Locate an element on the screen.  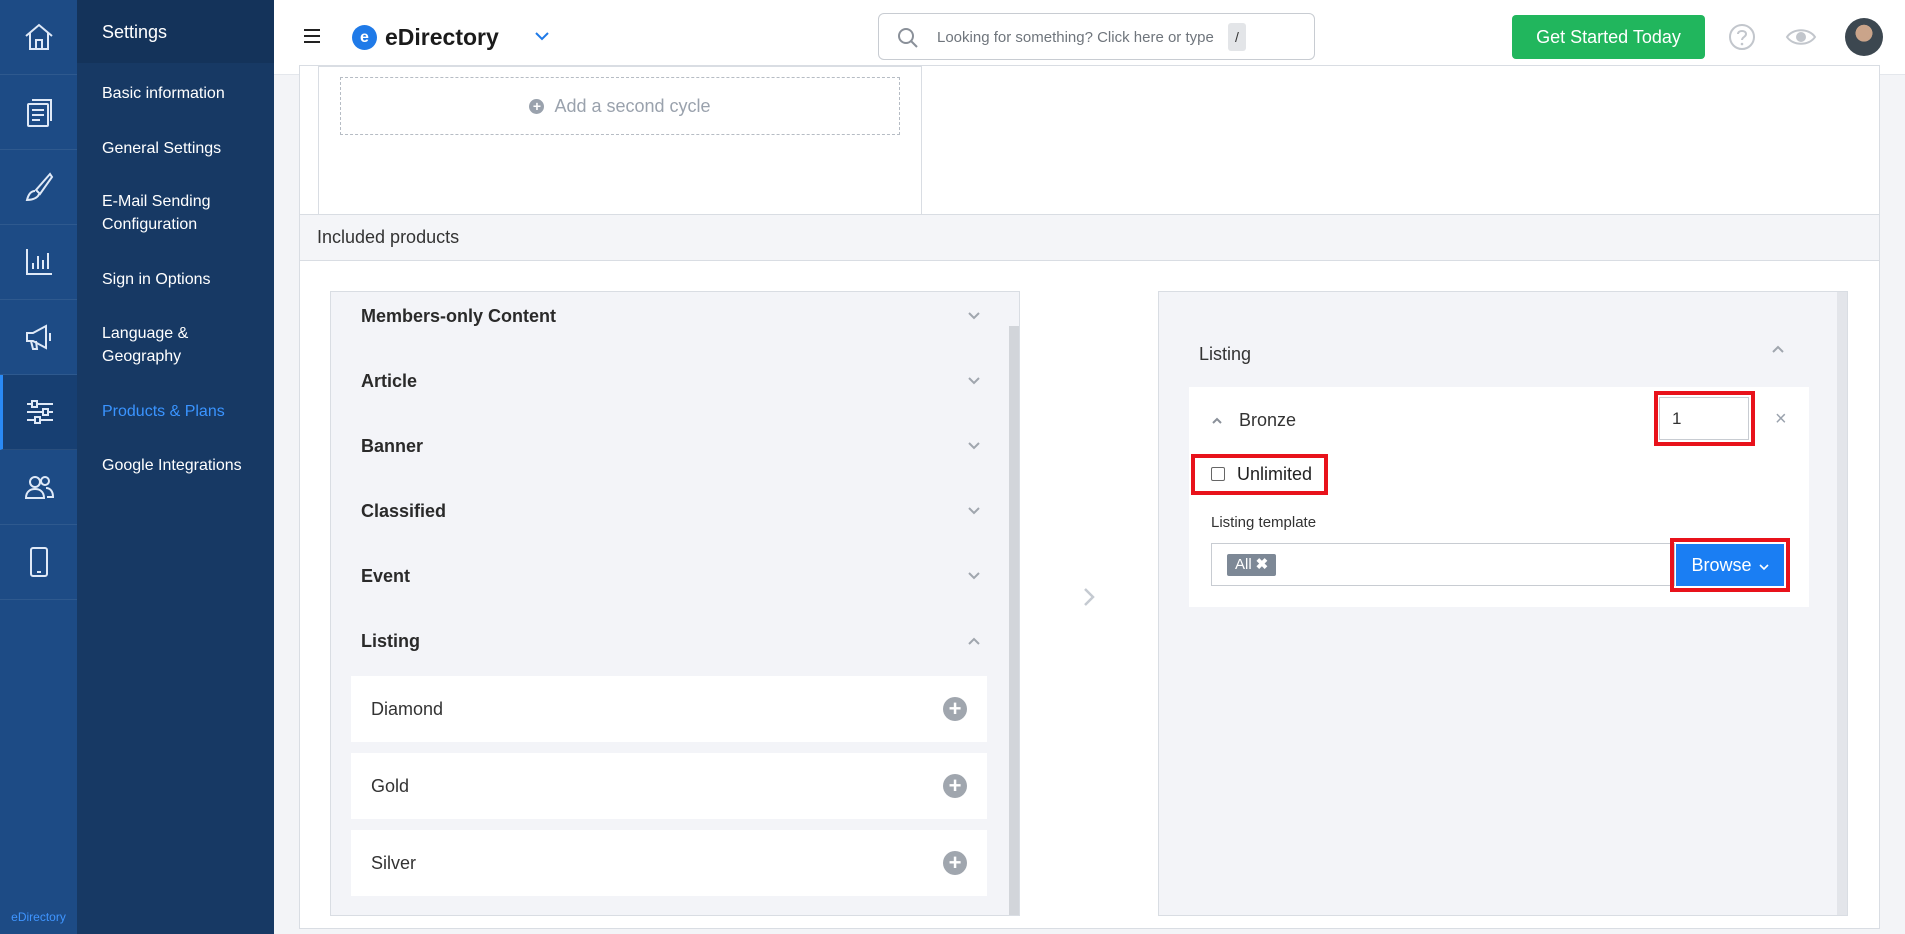
menu-item-email-sending: E-Mail Sending Configuration is located at coordinates (162, 213).